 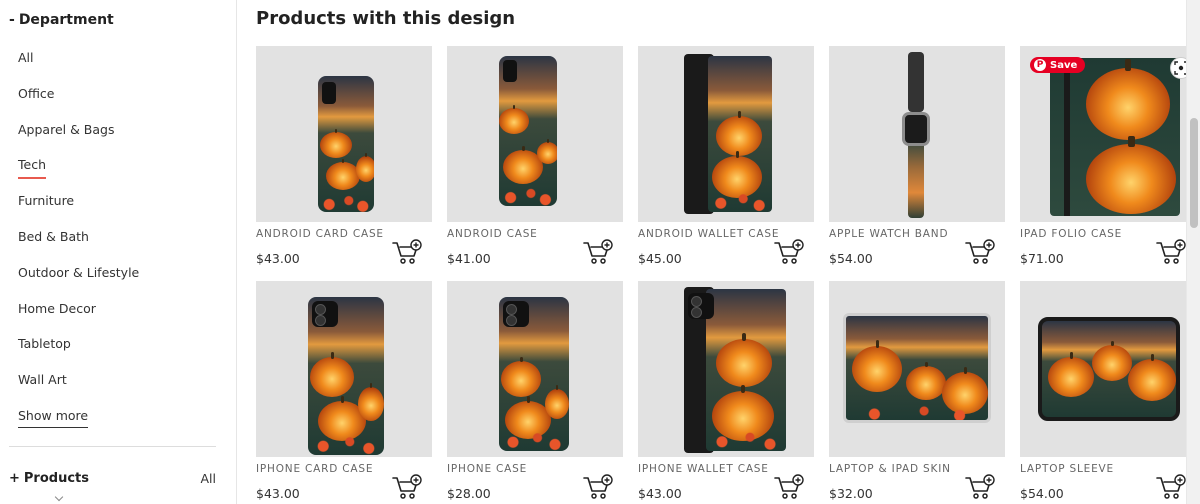 I want to click on sidebar-divider, so click(x=112, y=446).